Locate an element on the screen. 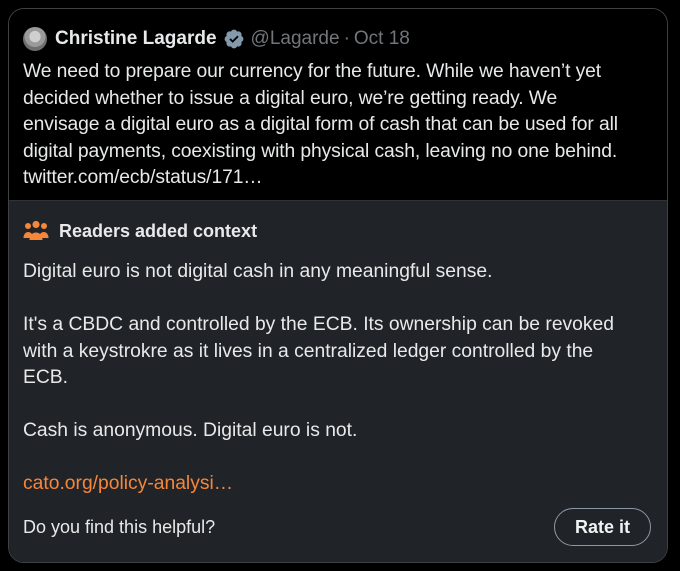 This screenshot has width=680, height=571. tweet-header: Christine Lagarde @Lagarde · Oct 18 is located at coordinates (337, 39).